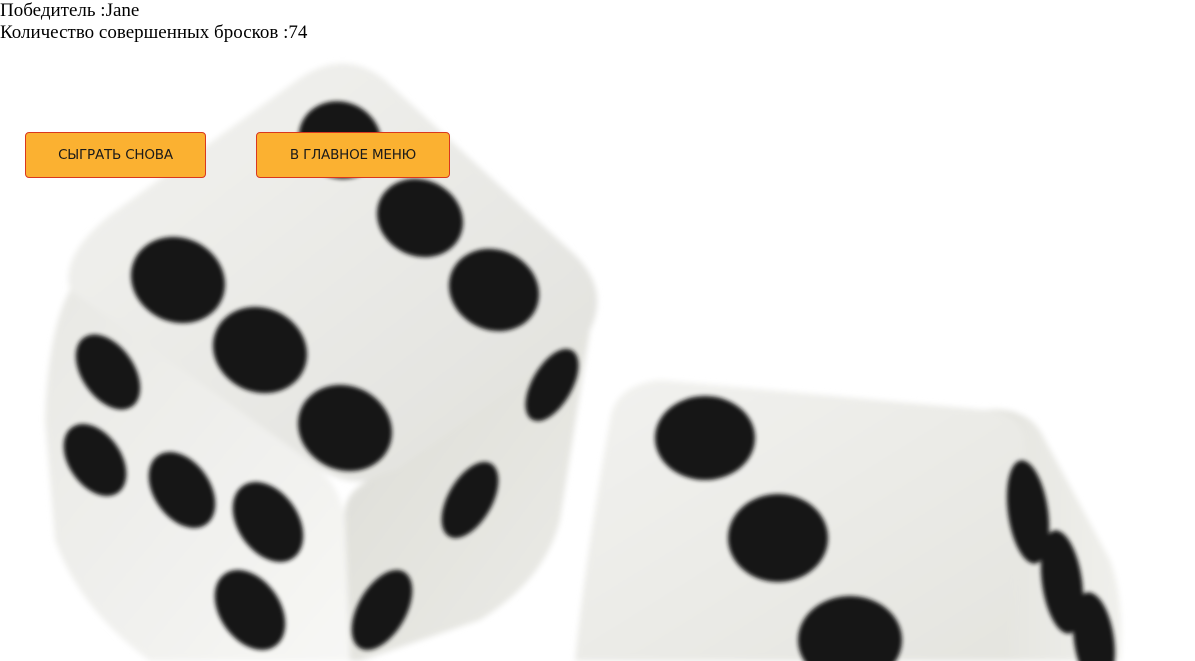 Image resolution: width=1195 pixels, height=661 pixels. What do you see at coordinates (53, 10) in the screenshot?
I see `winner-label: Победитель :` at bounding box center [53, 10].